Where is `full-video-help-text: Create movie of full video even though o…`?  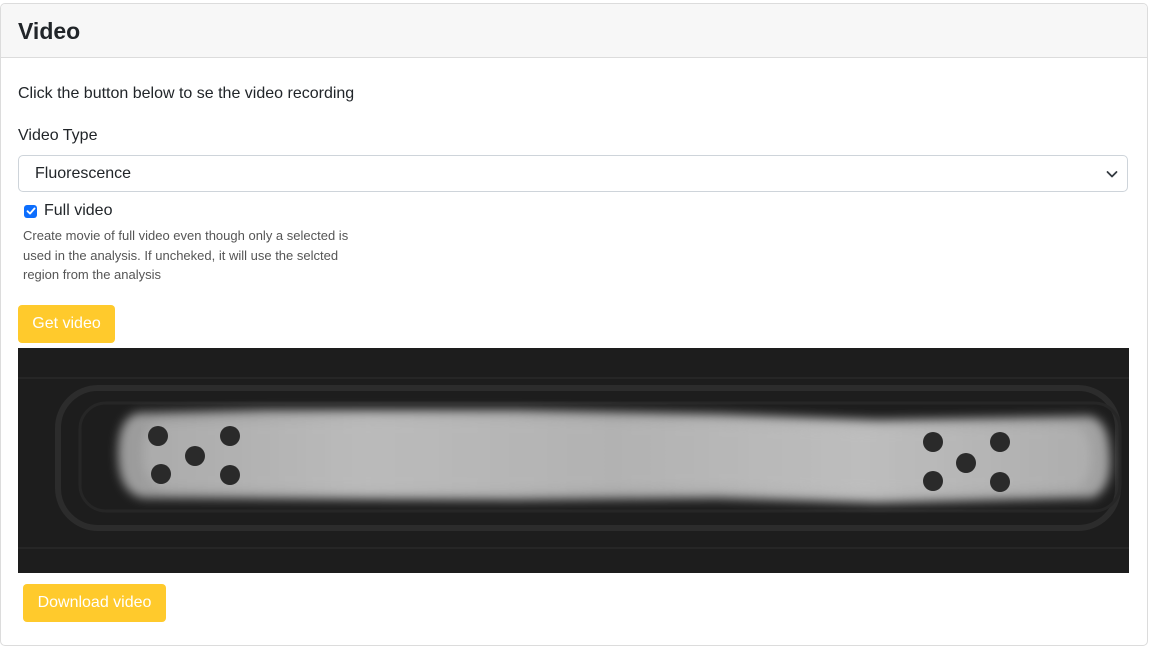
full-video-help-text: Create movie of full video even though o… is located at coordinates (186, 255).